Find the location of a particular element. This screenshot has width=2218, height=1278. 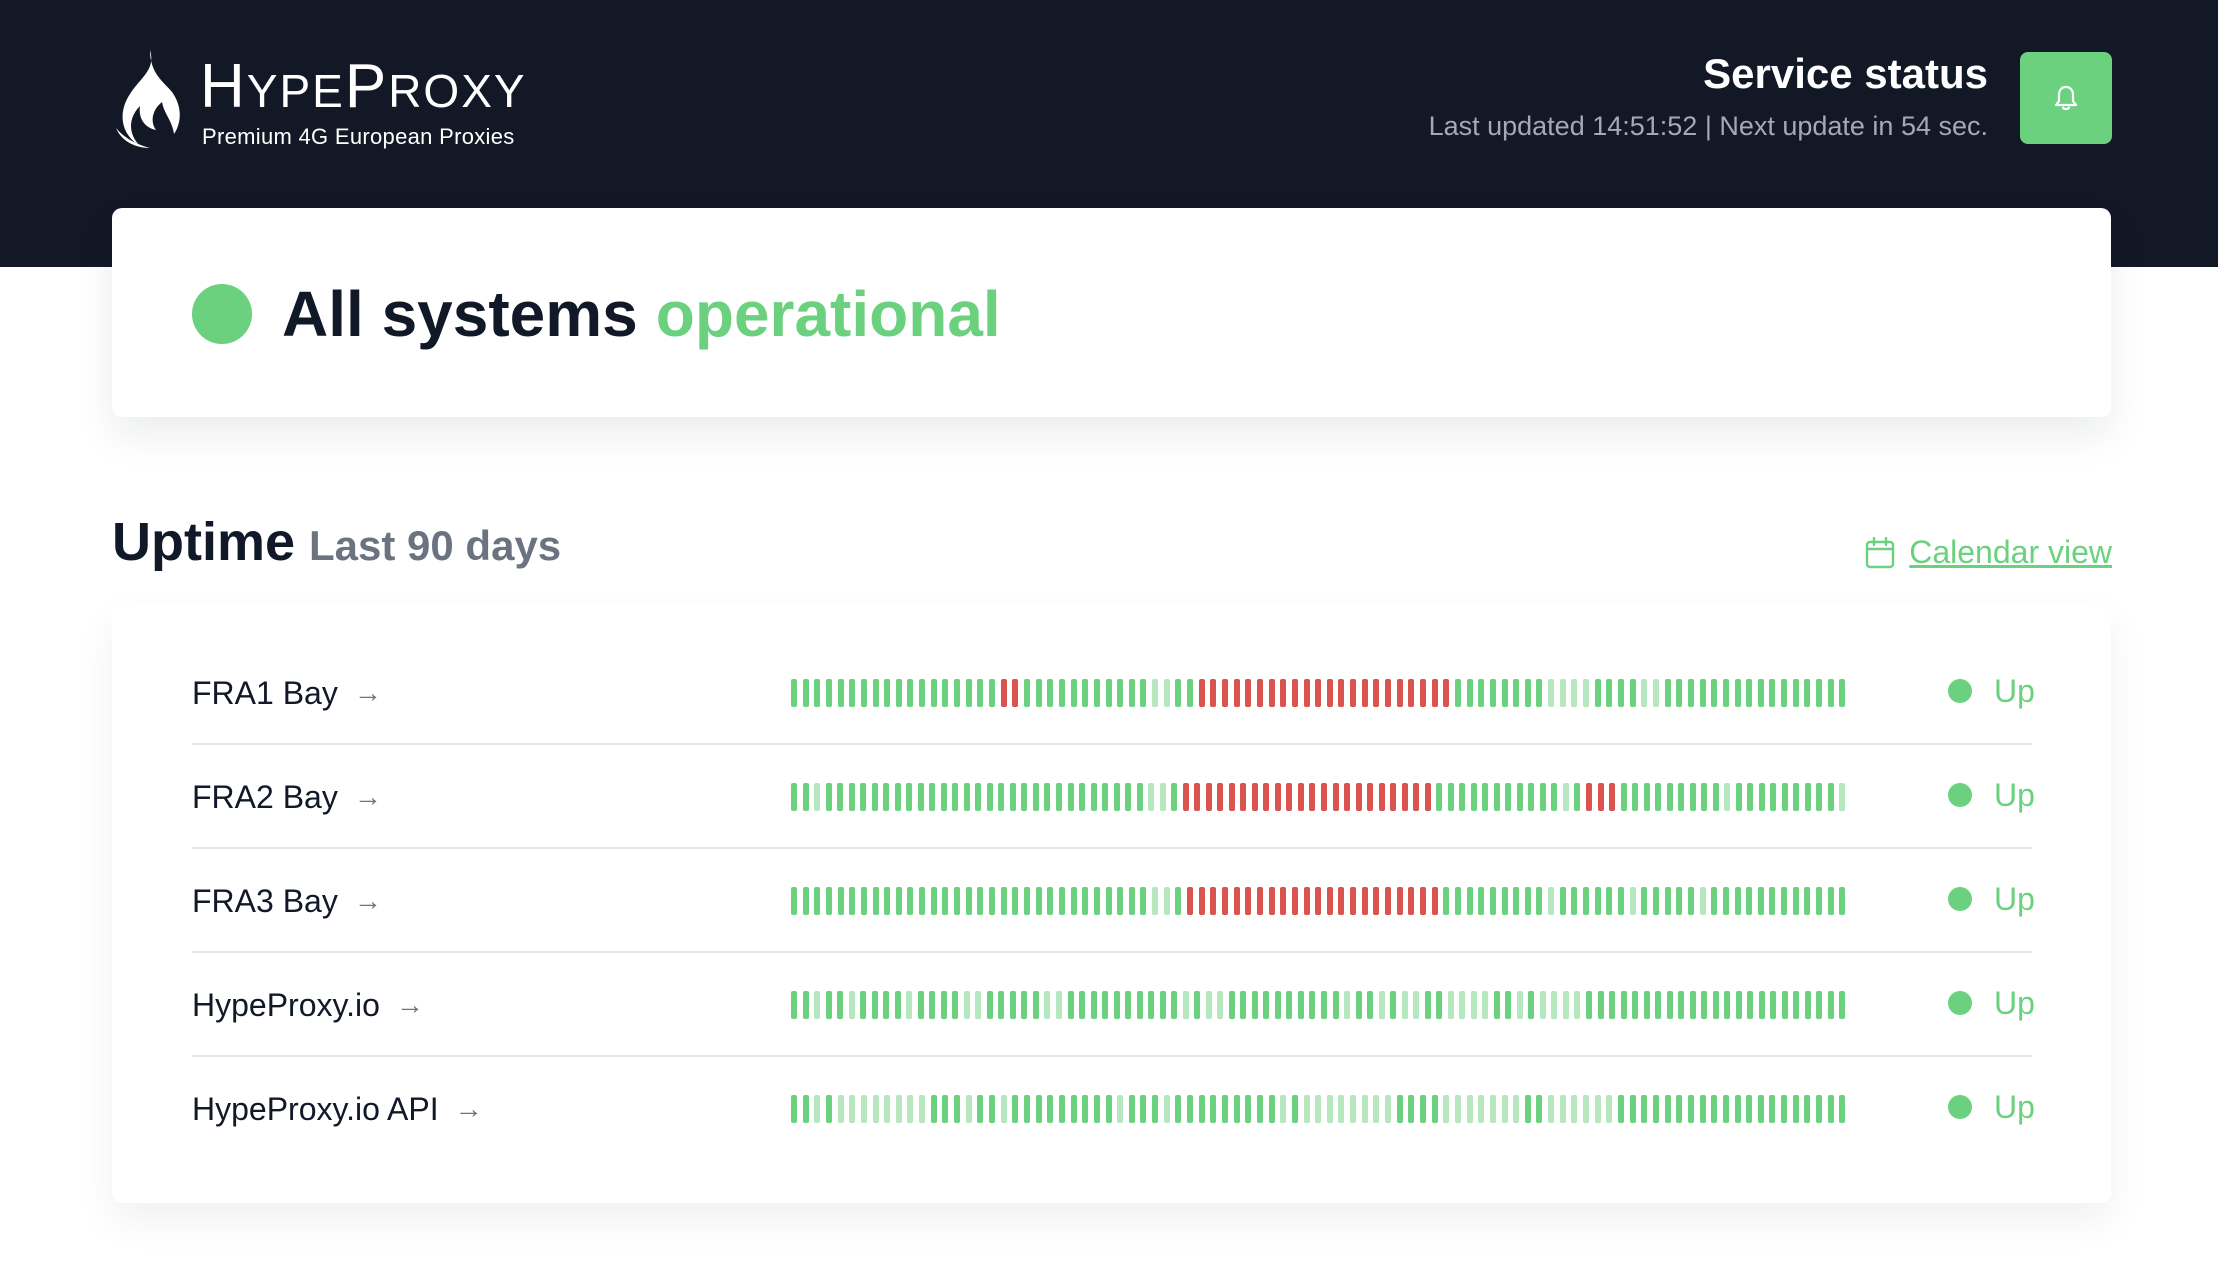

service-link: HypeProxy.io → is located at coordinates (308, 1005).